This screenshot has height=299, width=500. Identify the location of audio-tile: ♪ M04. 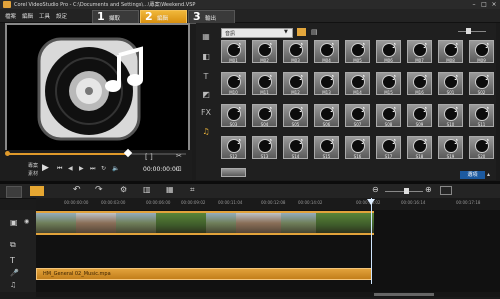
(326, 51).